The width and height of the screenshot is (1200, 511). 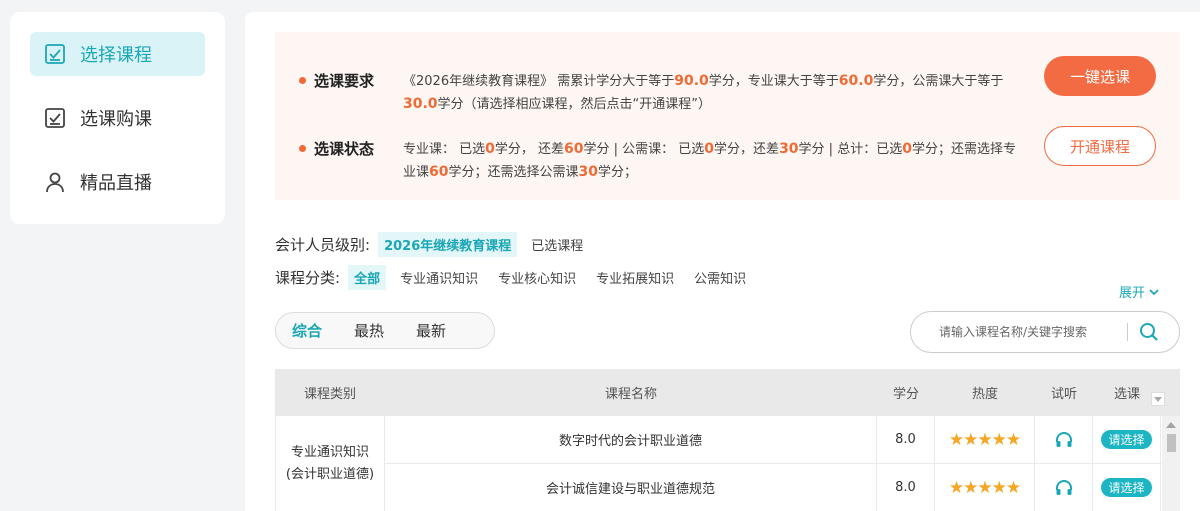 What do you see at coordinates (630, 394) in the screenshot?
I see `col-name: 课程名称` at bounding box center [630, 394].